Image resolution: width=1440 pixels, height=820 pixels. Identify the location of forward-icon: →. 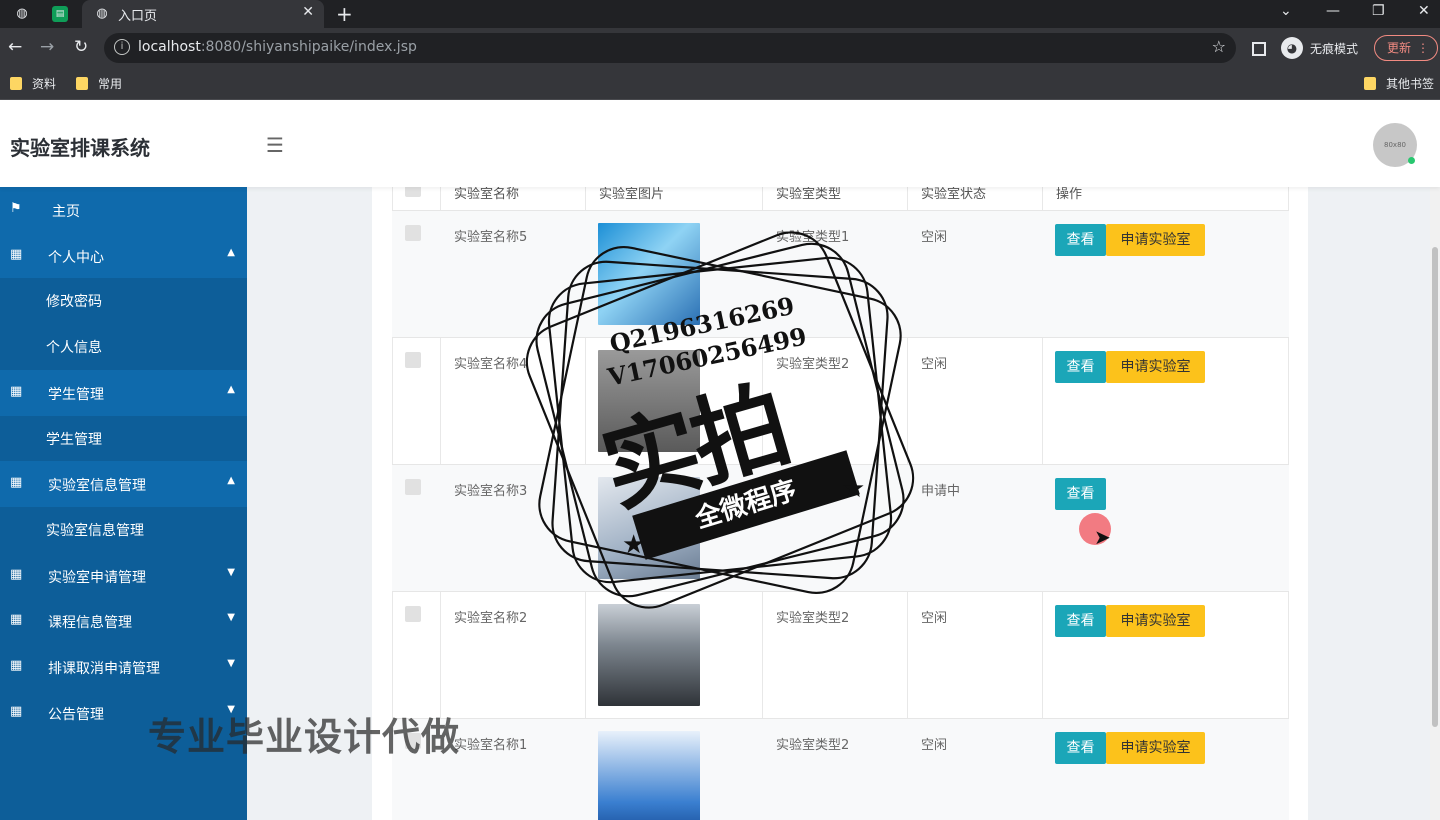
(47, 47).